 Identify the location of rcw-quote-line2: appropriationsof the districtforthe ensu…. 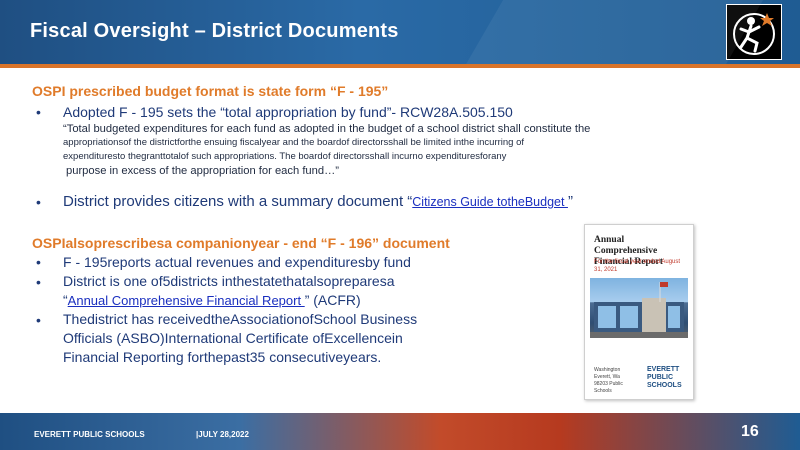
(294, 142).